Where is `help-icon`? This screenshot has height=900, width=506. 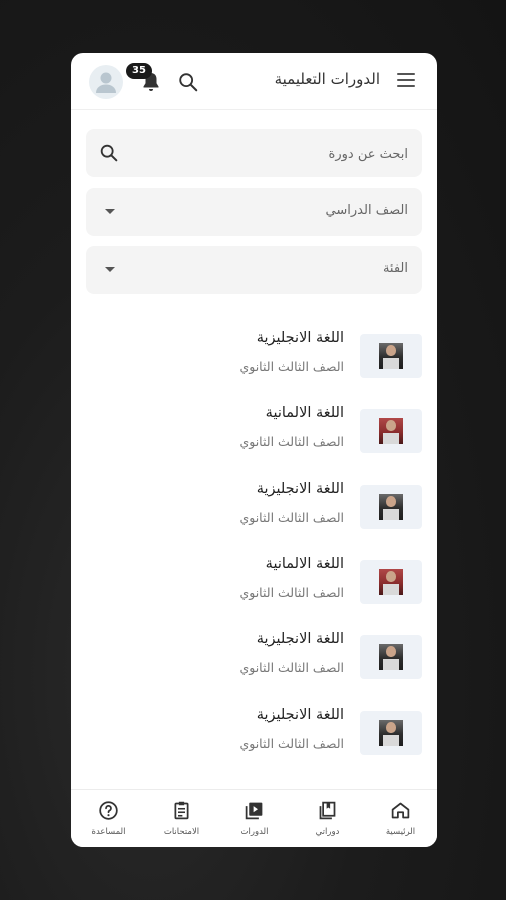 help-icon is located at coordinates (108, 810).